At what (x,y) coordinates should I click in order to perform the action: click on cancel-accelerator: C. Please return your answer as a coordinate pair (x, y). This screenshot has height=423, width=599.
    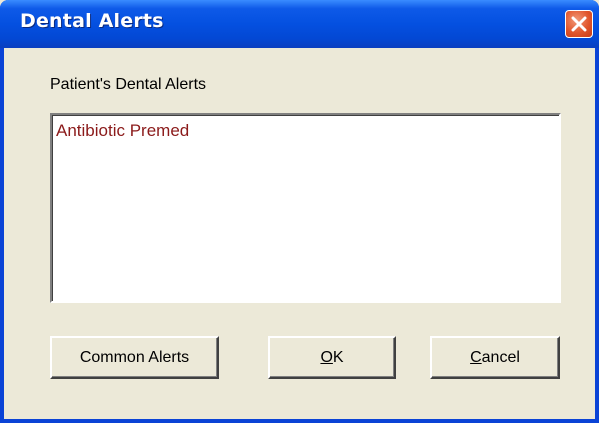
    Looking at the image, I should click on (476, 357).